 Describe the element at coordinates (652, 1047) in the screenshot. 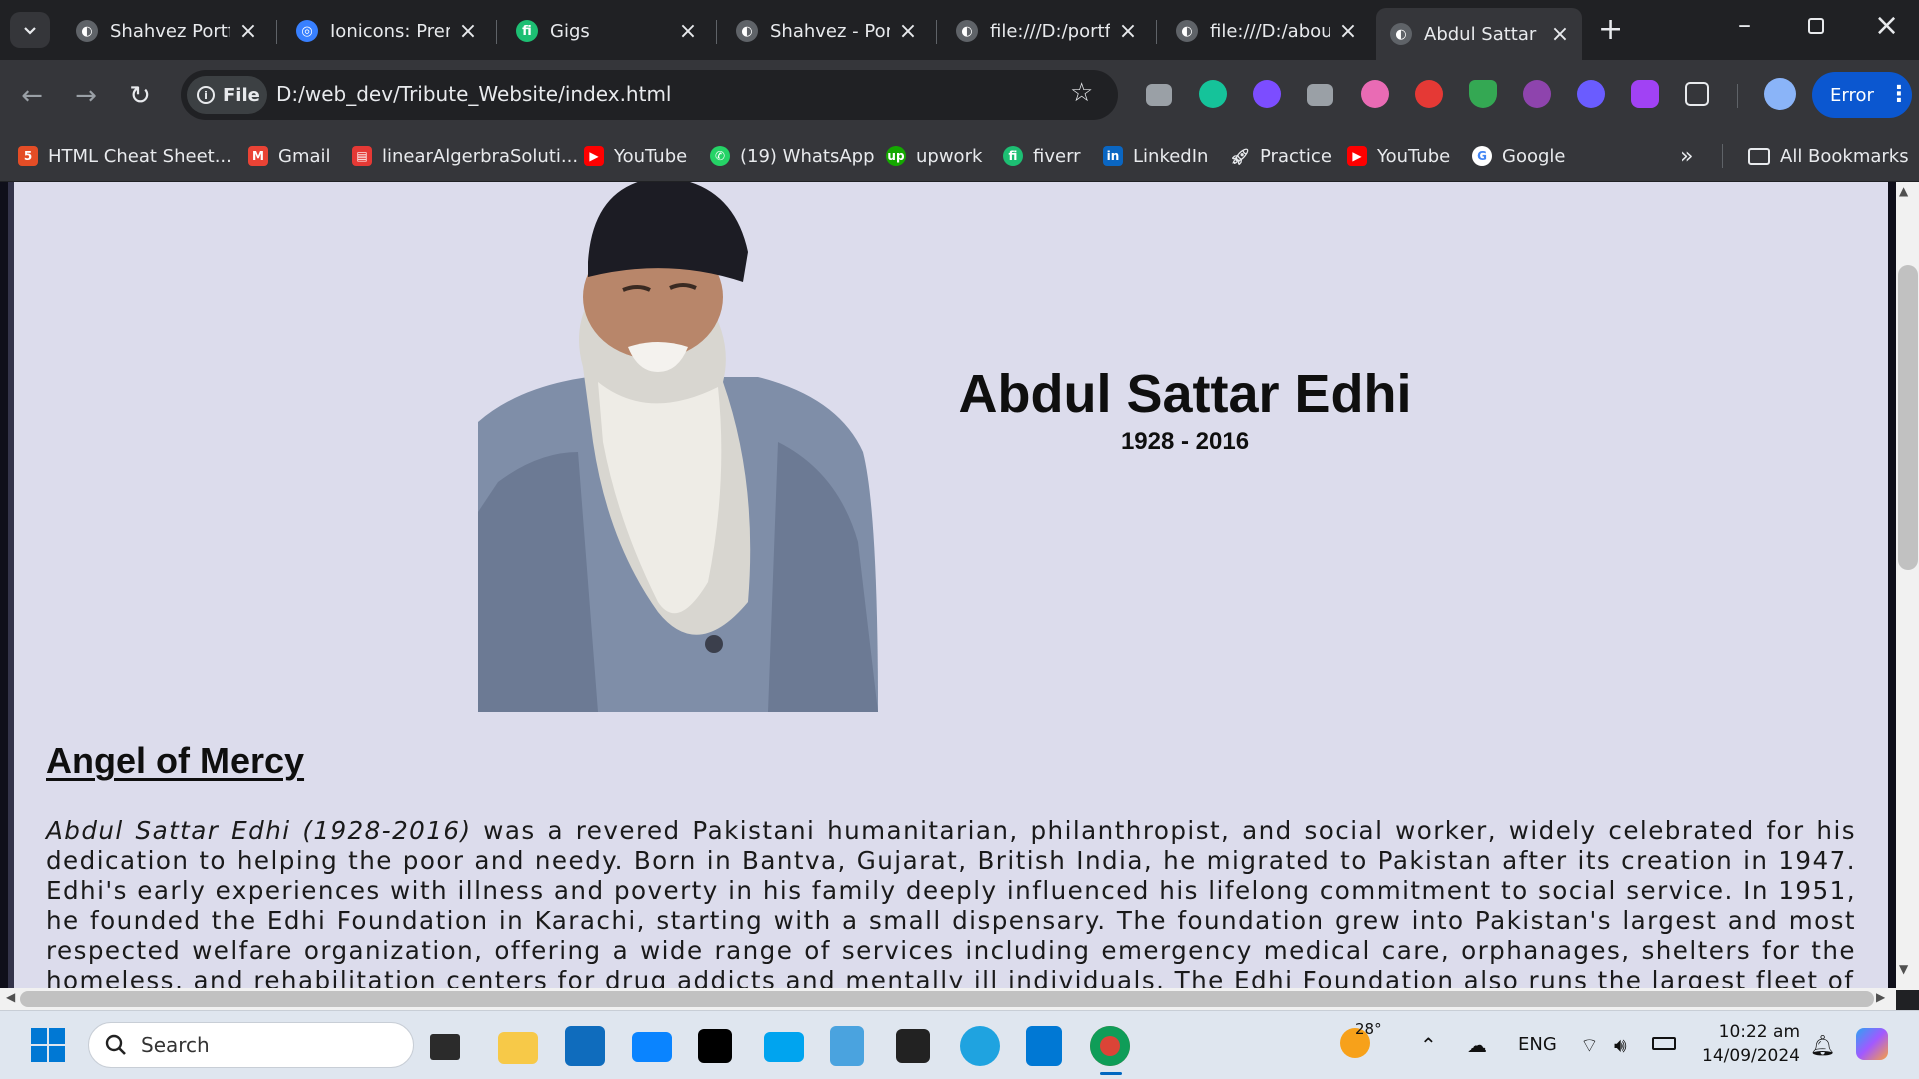

I see `mail-icon` at that location.